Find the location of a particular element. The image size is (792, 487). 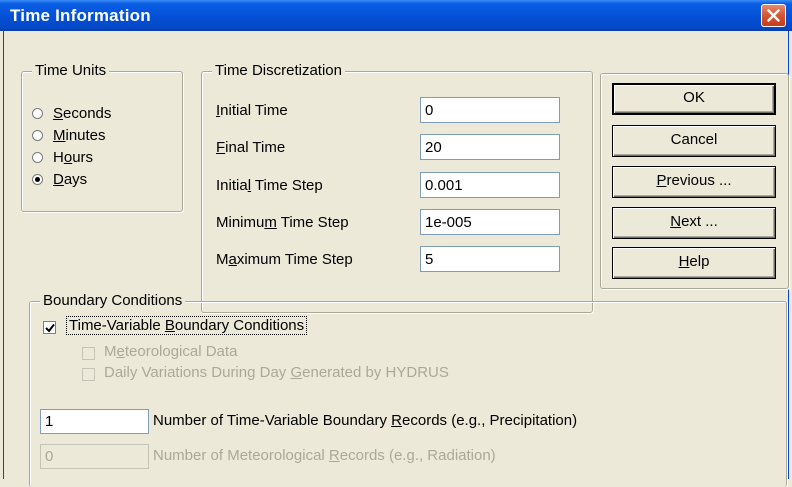

minimum-time-step-row: Minimum Time Step is located at coordinates (388, 222).